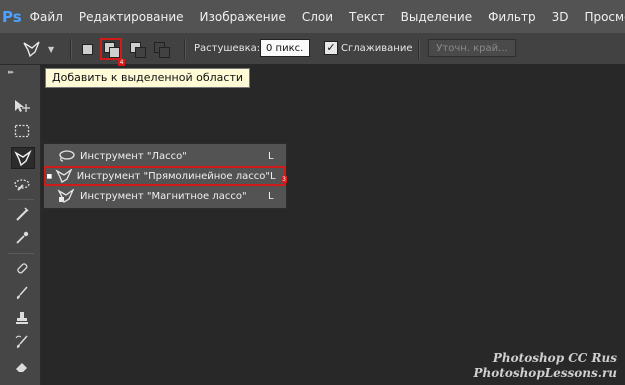 Image resolution: width=625 pixels, height=385 pixels. Describe the element at coordinates (560, 17) in the screenshot. I see `menu-3d: 3D` at that location.